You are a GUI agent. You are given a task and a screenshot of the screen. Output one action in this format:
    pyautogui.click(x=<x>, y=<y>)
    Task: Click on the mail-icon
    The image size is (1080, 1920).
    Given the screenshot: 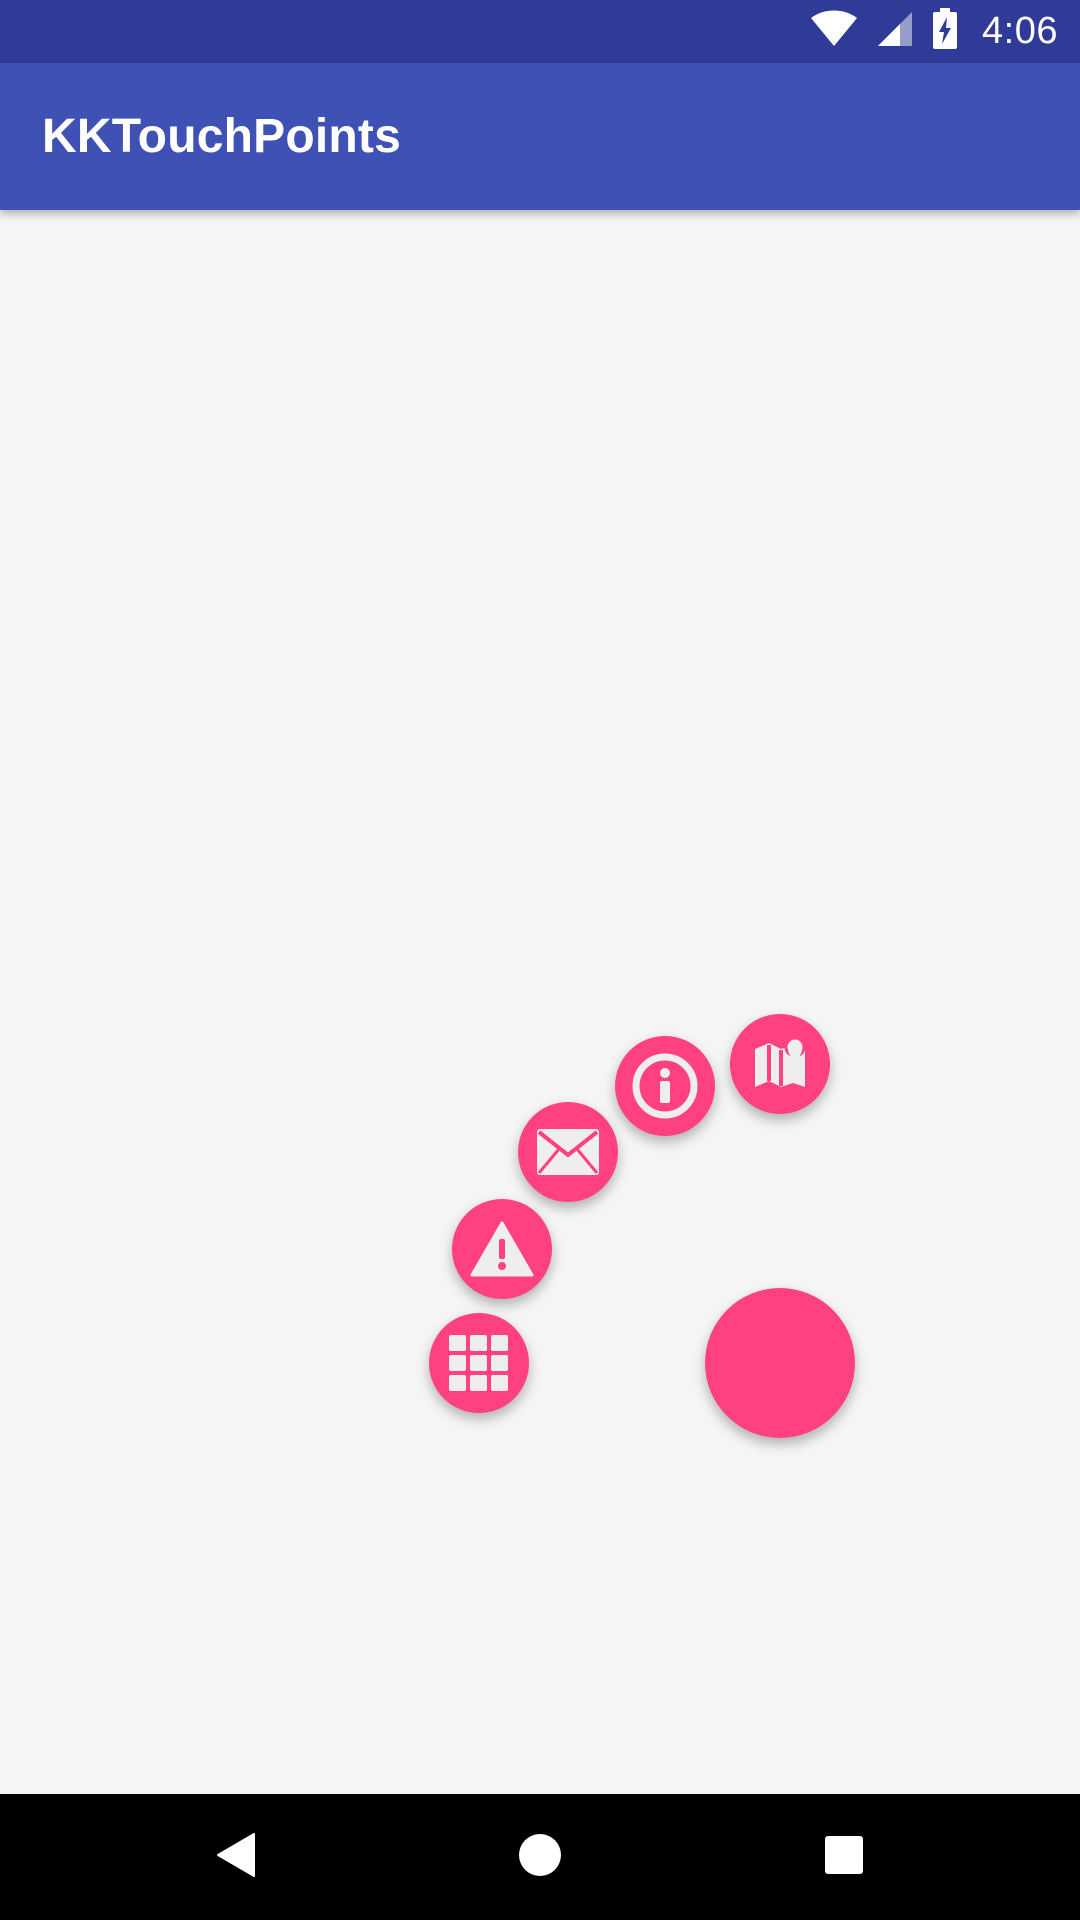 What is the action you would take?
    pyautogui.click(x=568, y=1152)
    